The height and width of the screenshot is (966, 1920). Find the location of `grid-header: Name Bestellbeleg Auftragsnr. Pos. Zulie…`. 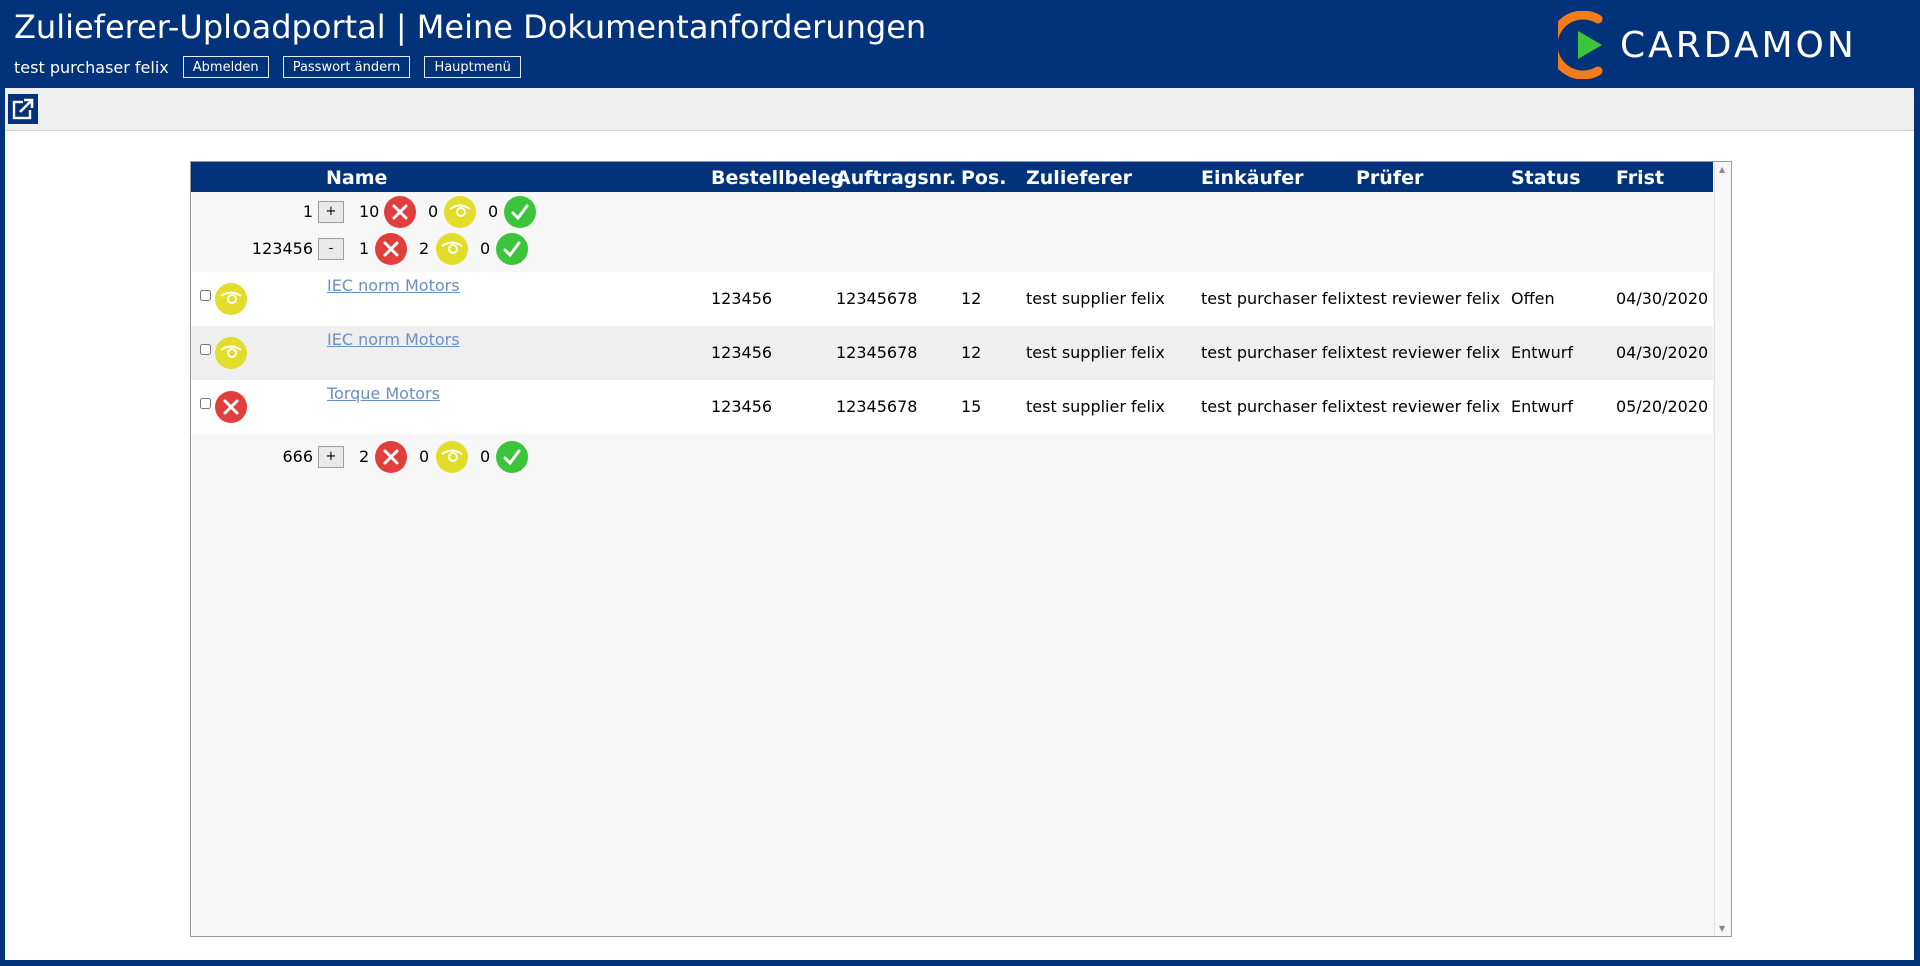

grid-header: Name Bestellbeleg Auftragsnr. Pos. Zulie… is located at coordinates (952, 177).